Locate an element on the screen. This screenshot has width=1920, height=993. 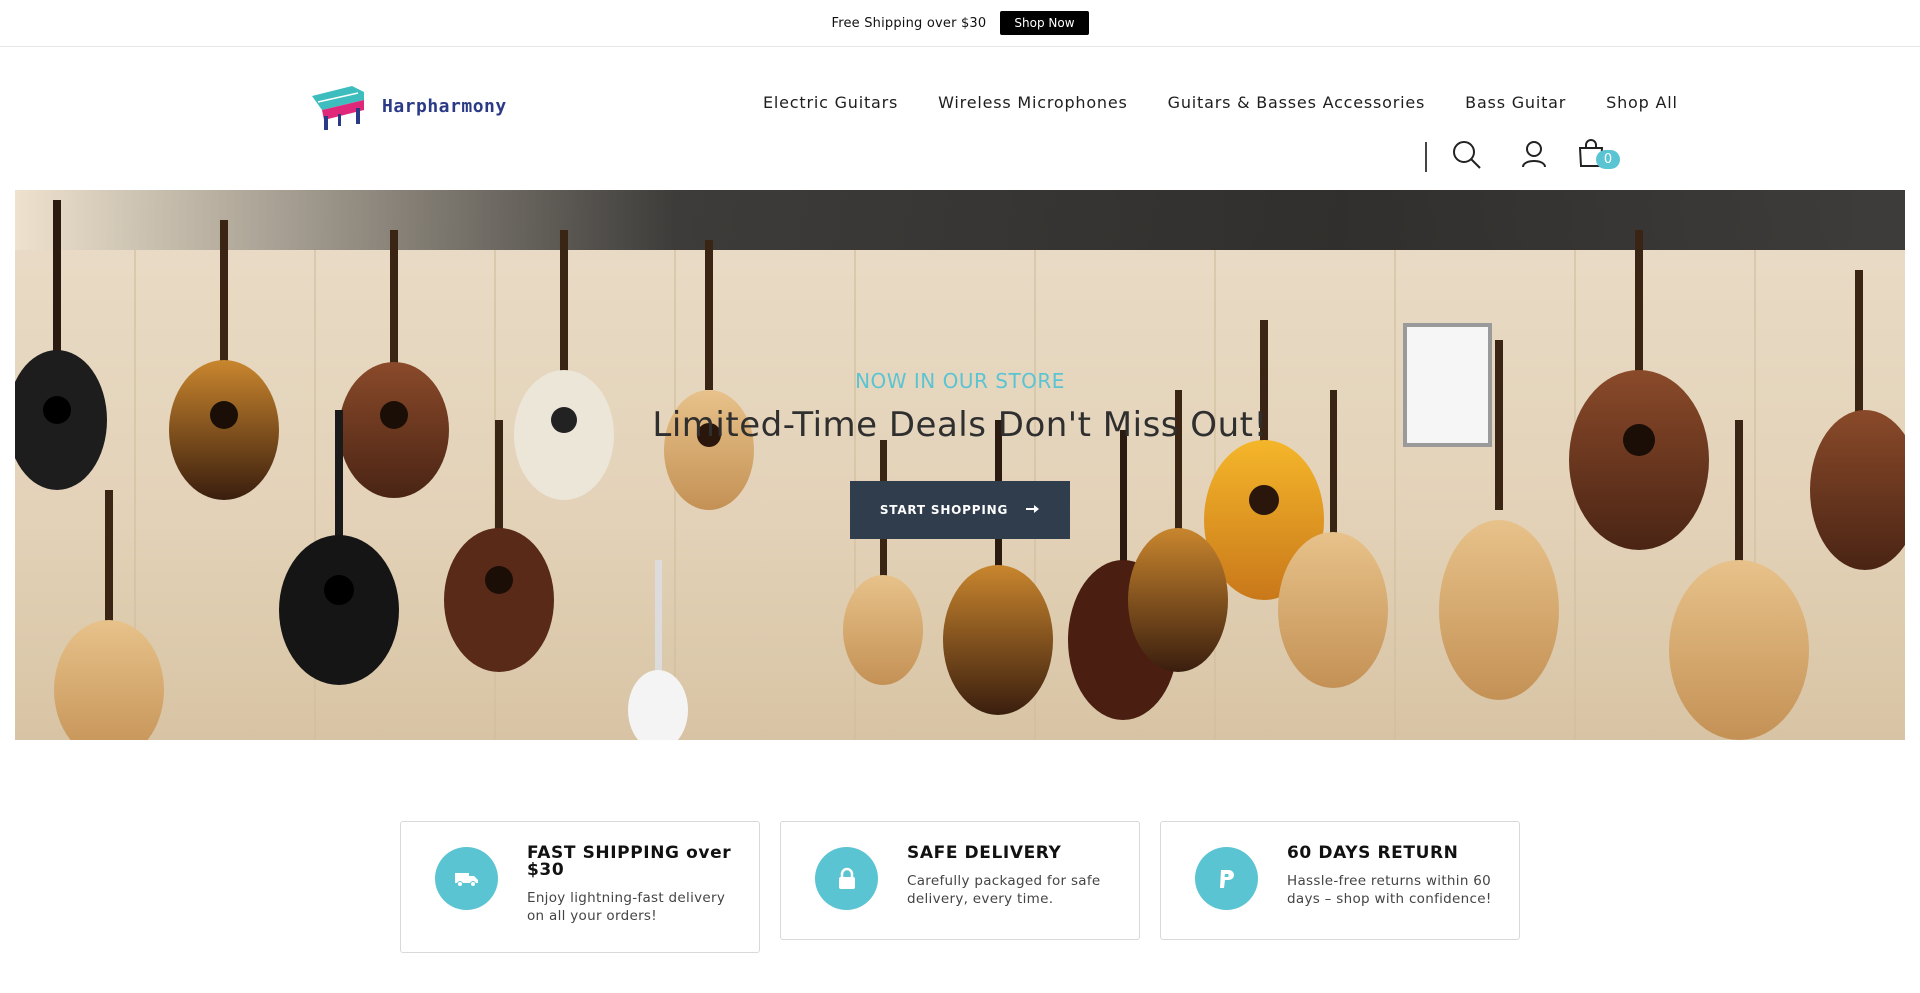
nav-guitars-basses-accessories: Guitars & Basses Accessories is located at coordinates (1297, 102).